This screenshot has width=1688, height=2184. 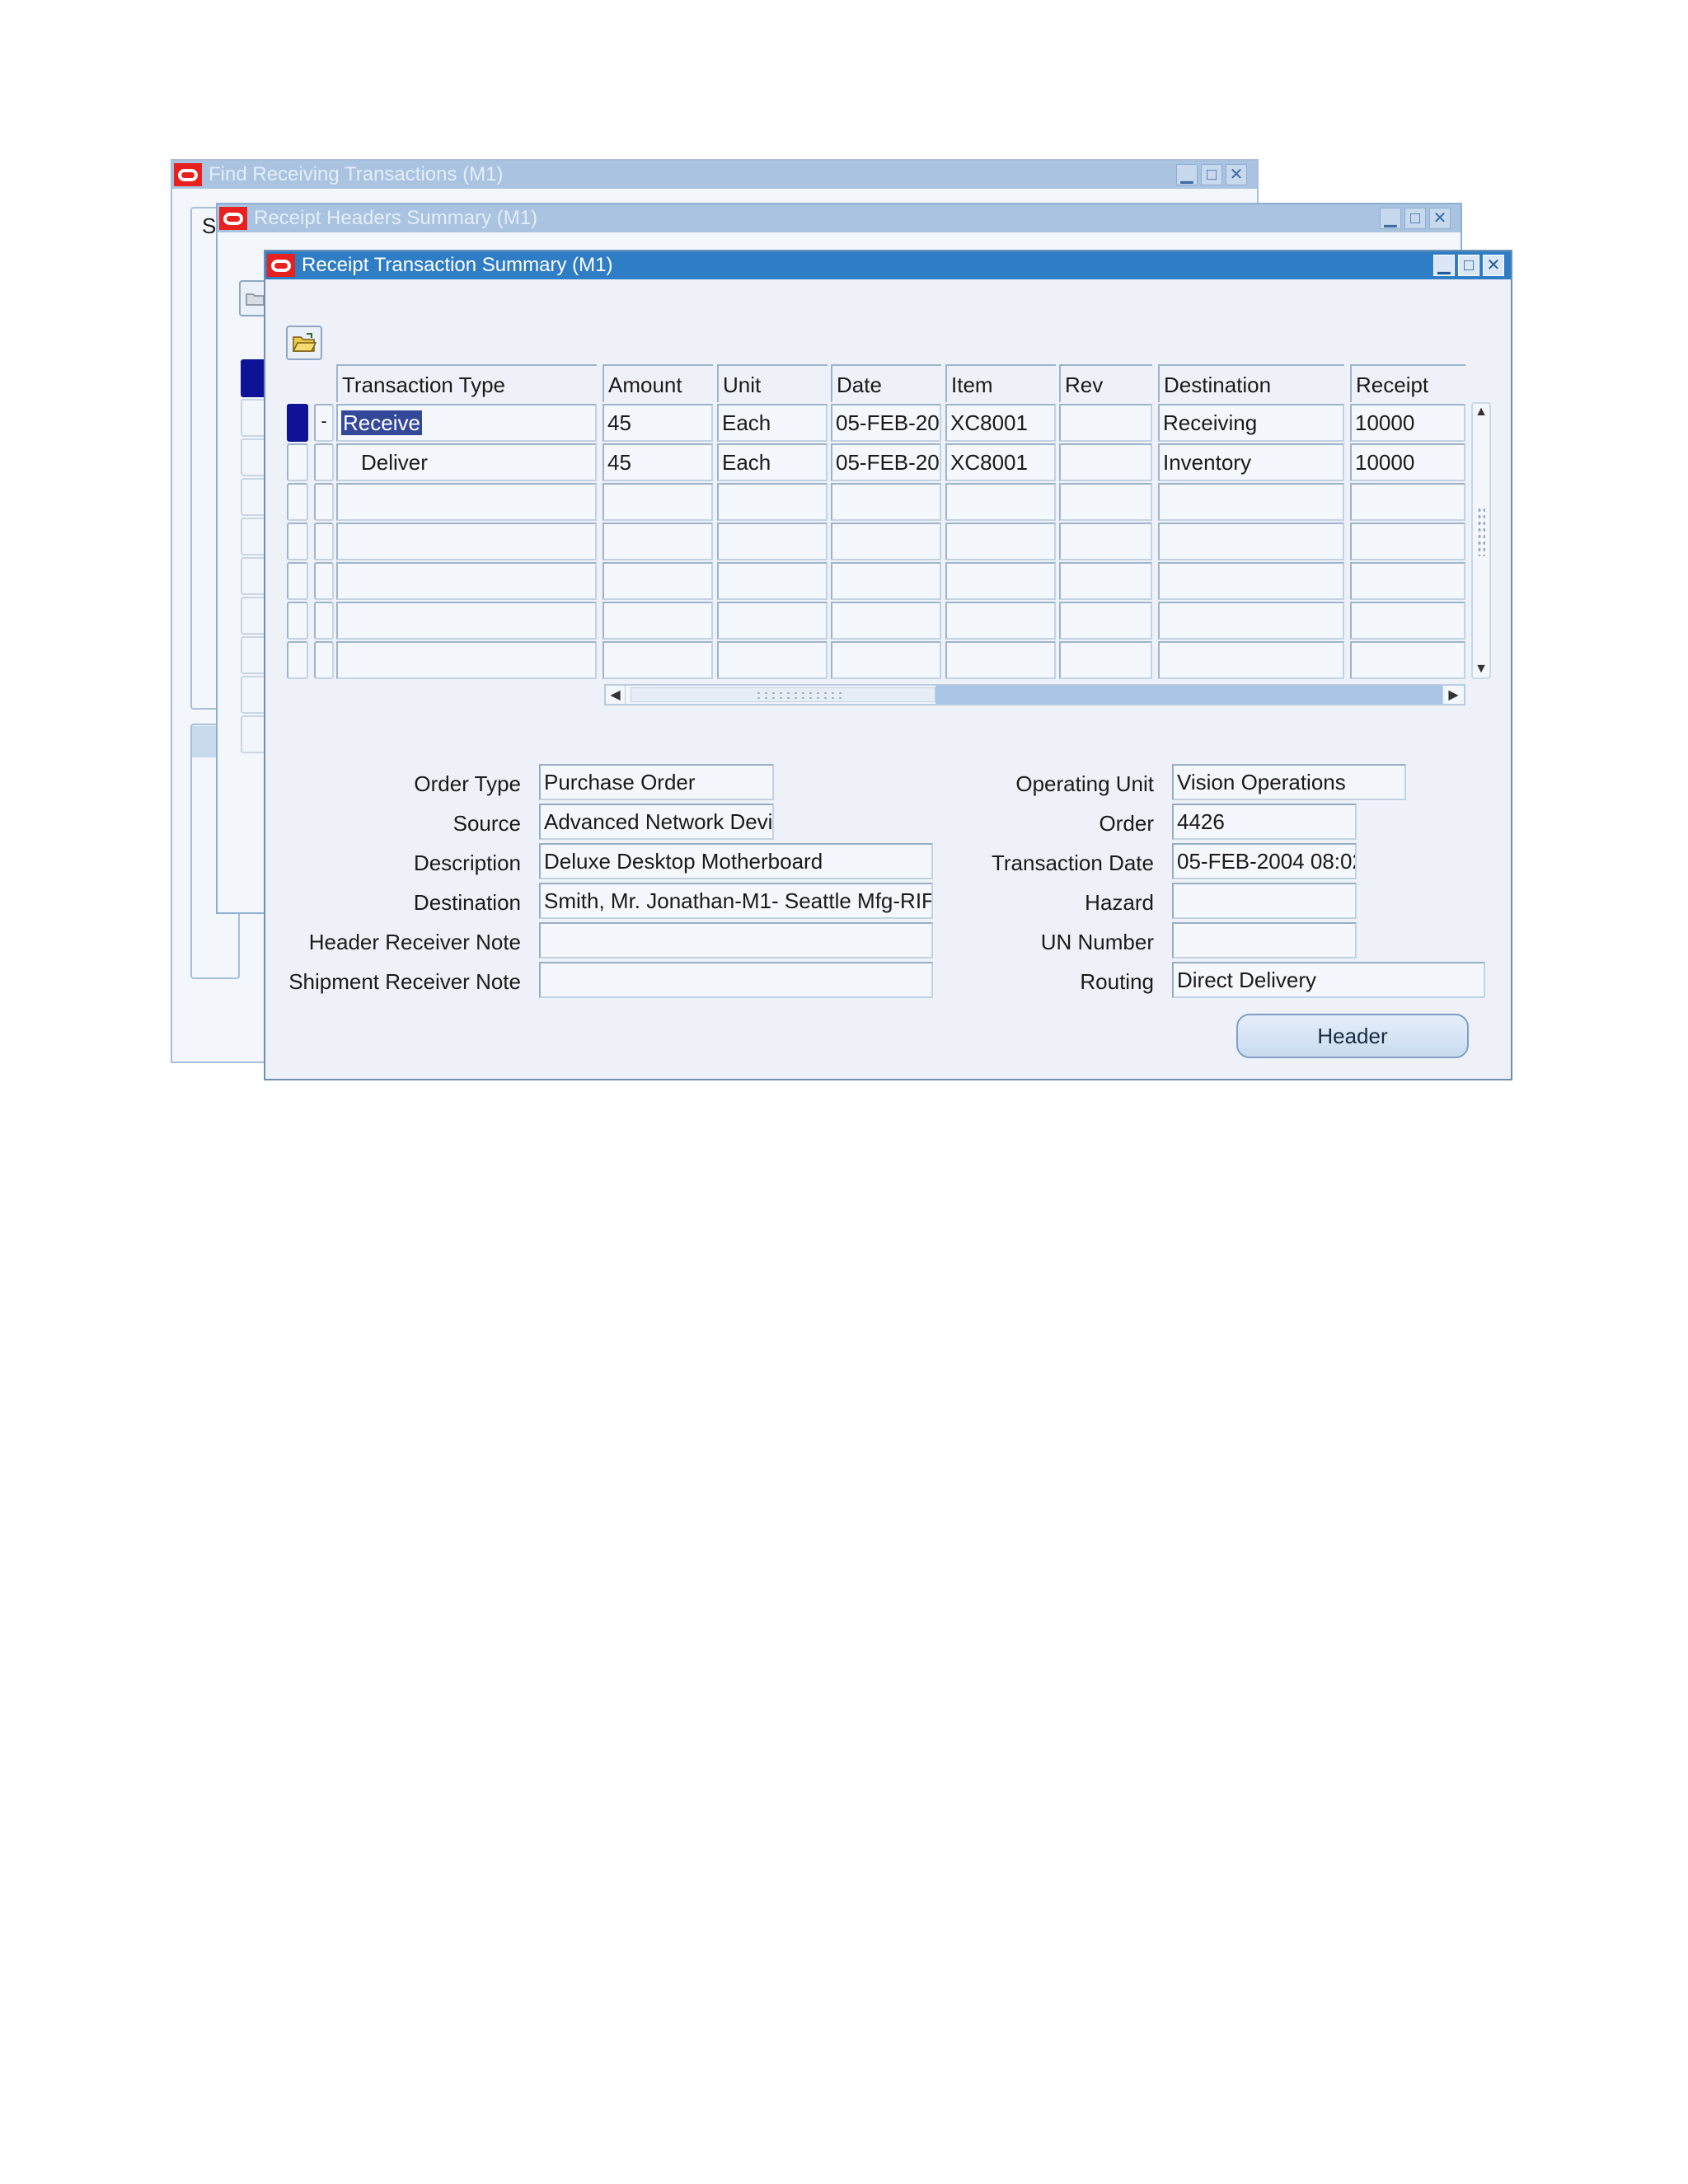 I want to click on horizontal-scroll-track, so click(x=1188, y=695).